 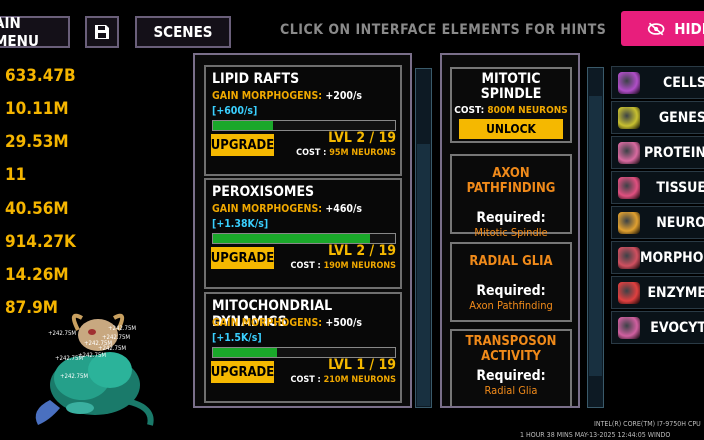 I want to click on save-icon, so click(x=102, y=32).